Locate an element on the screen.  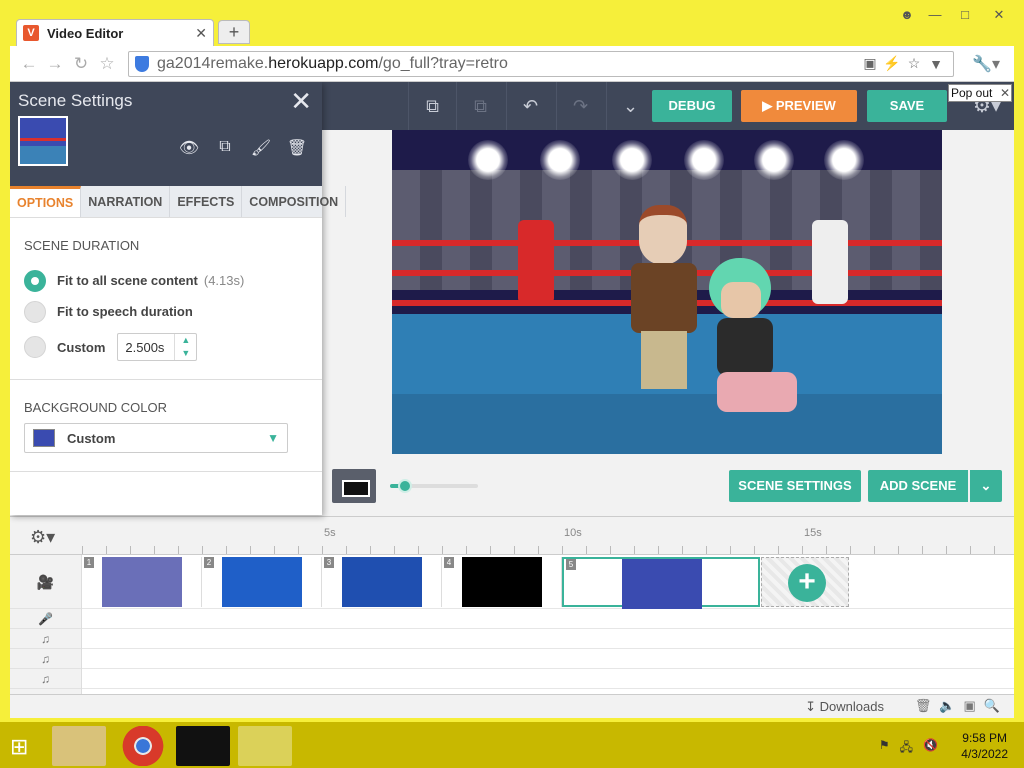
tab-composition: COMPOSITION is located at coordinates (294, 201).